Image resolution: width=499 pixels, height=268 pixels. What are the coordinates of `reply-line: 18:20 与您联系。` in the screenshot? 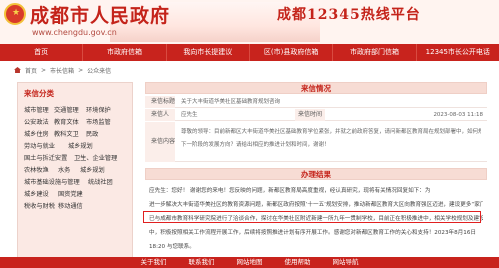 It's located at (172, 247).